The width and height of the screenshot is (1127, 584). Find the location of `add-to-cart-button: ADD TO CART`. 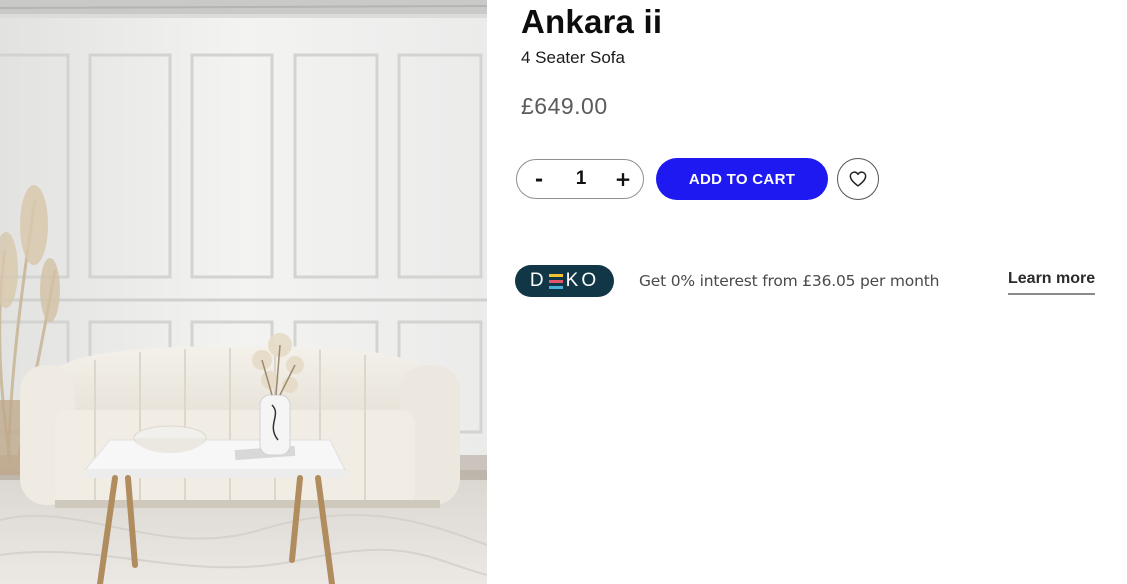

add-to-cart-button: ADD TO CART is located at coordinates (742, 179).